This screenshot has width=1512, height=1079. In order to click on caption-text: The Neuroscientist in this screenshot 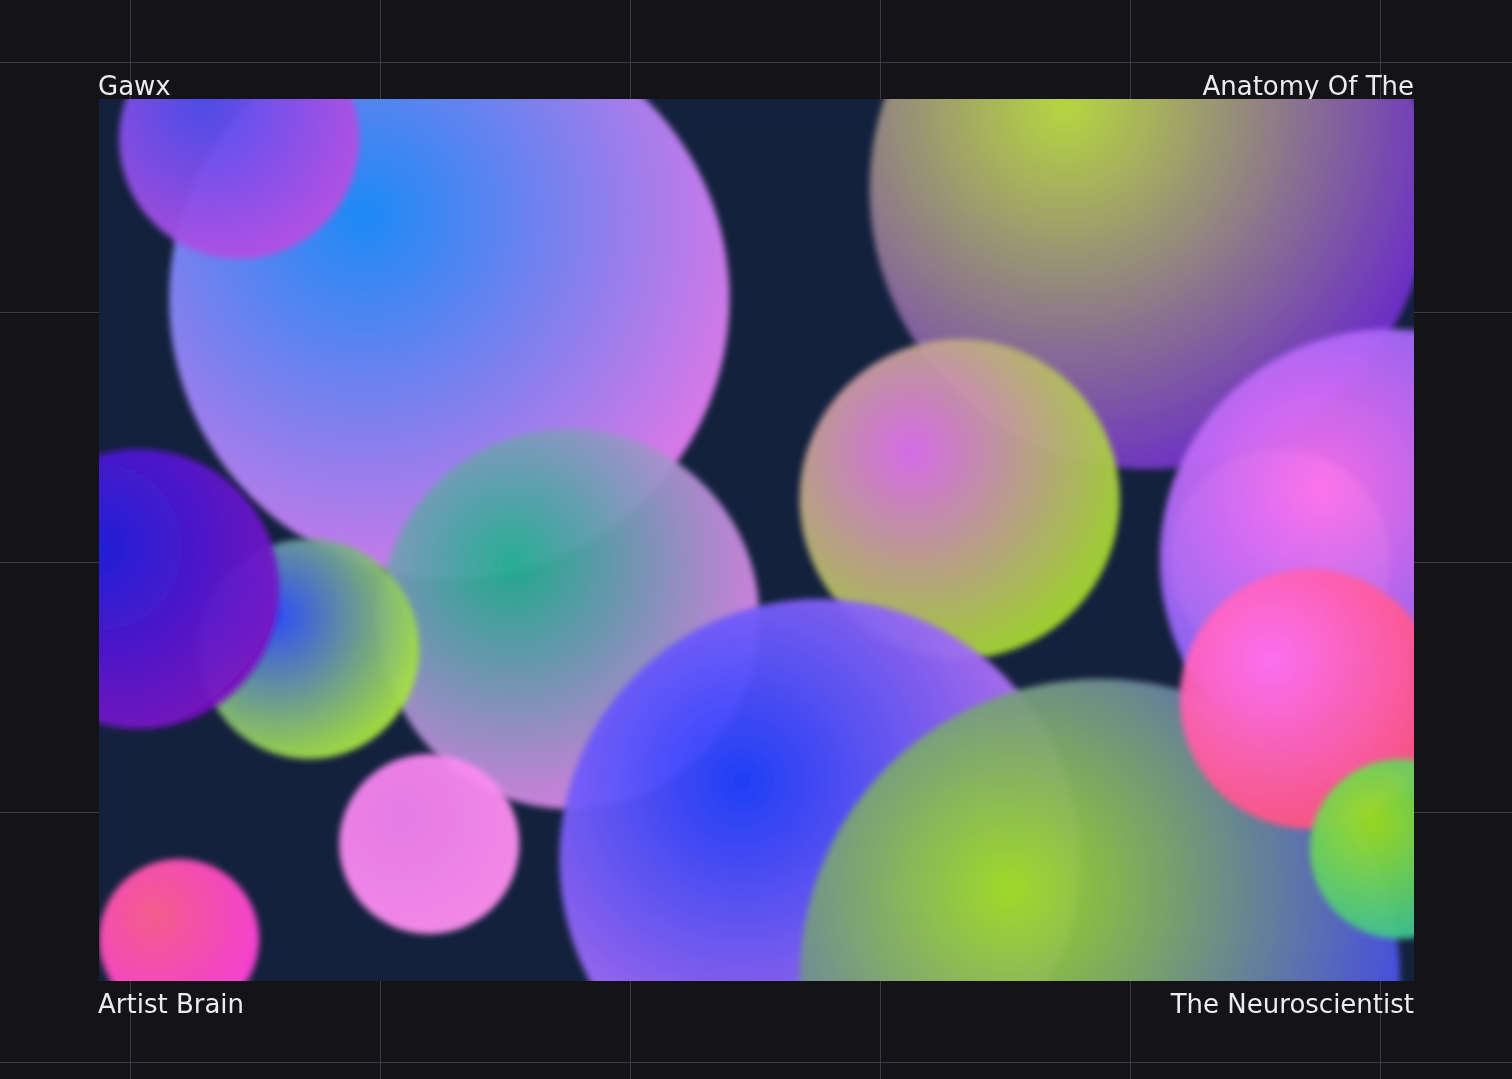, I will do `click(1292, 1004)`.